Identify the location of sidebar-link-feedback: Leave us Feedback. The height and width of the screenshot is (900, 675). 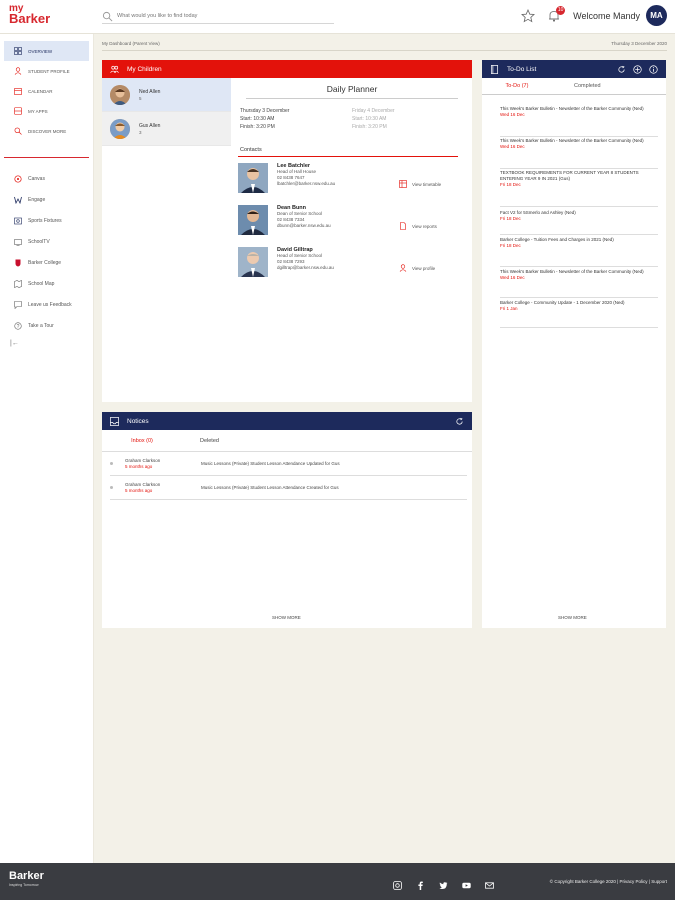
(46, 304).